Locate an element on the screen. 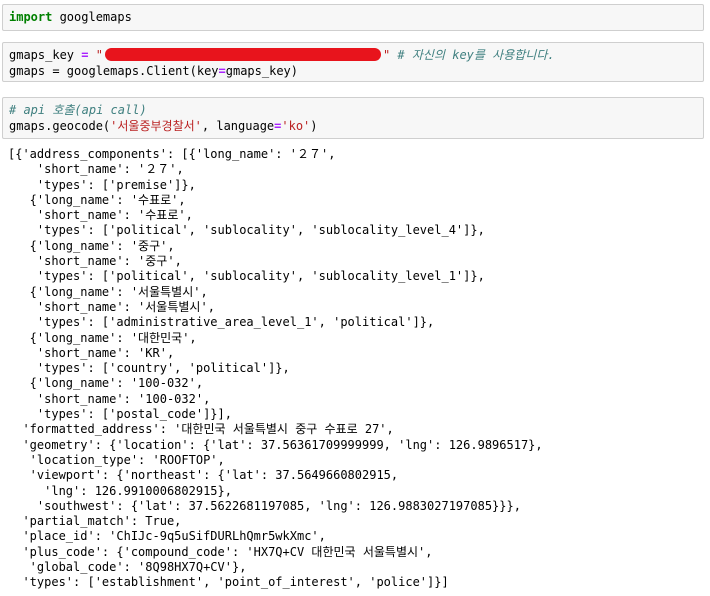 The width and height of the screenshot is (710, 596). output-line: 'types': ['country', 'political']}, is located at coordinates (149, 368).